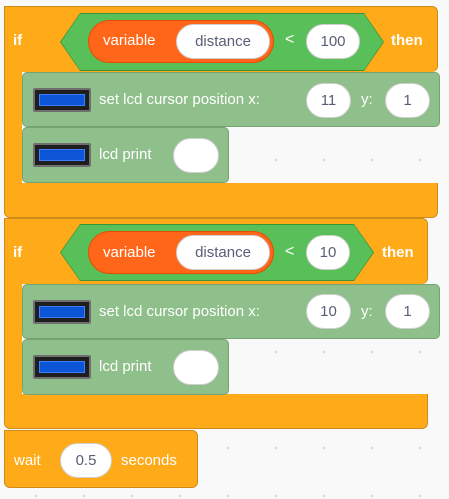 This screenshot has height=499, width=449. I want to click on if-block-1-arm, so click(13, 128).